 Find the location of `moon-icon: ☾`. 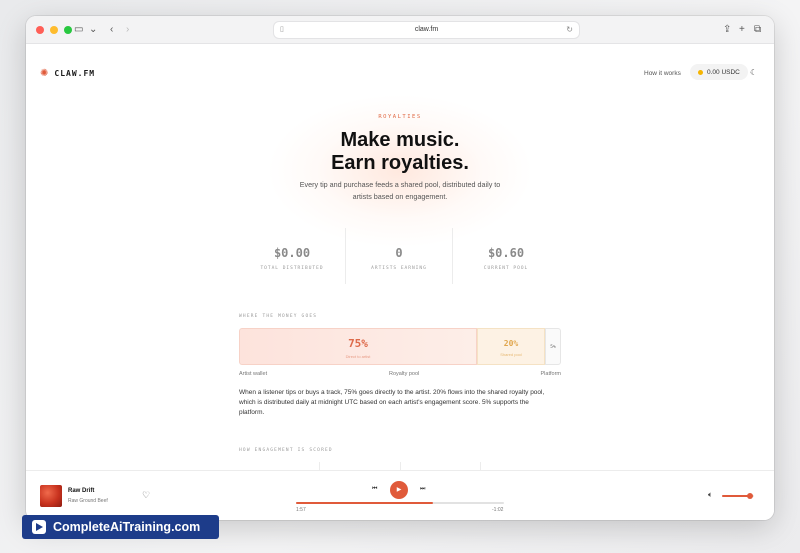

moon-icon: ☾ is located at coordinates (753, 72).